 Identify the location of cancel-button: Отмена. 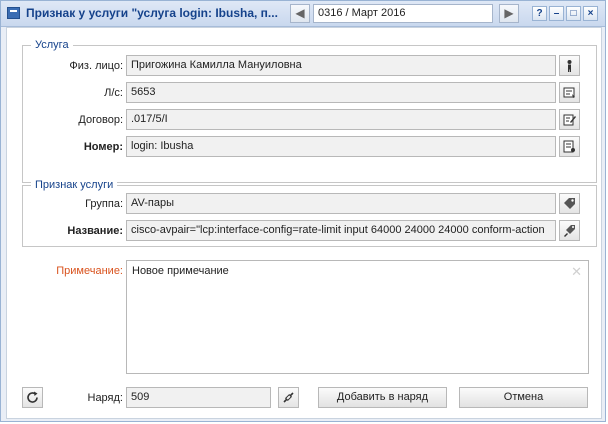
(523, 397).